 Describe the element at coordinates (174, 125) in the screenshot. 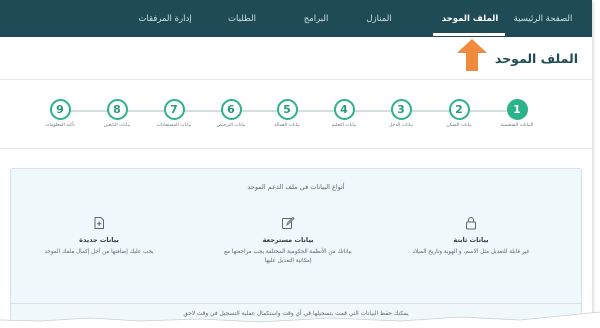

I see `step-label: بيانات المستفادات` at that location.